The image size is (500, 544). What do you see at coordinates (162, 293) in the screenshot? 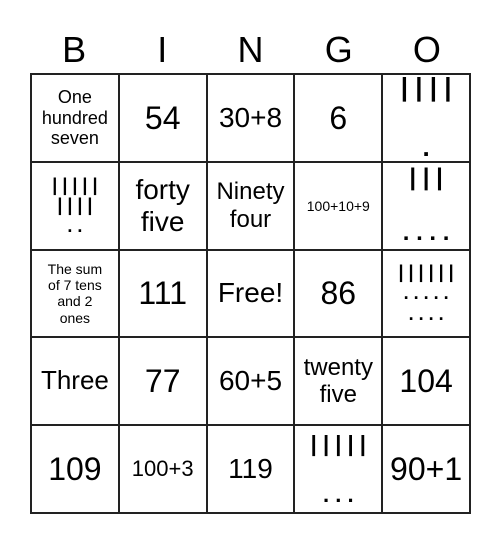
I see `bingo-cell: 111` at bounding box center [162, 293].